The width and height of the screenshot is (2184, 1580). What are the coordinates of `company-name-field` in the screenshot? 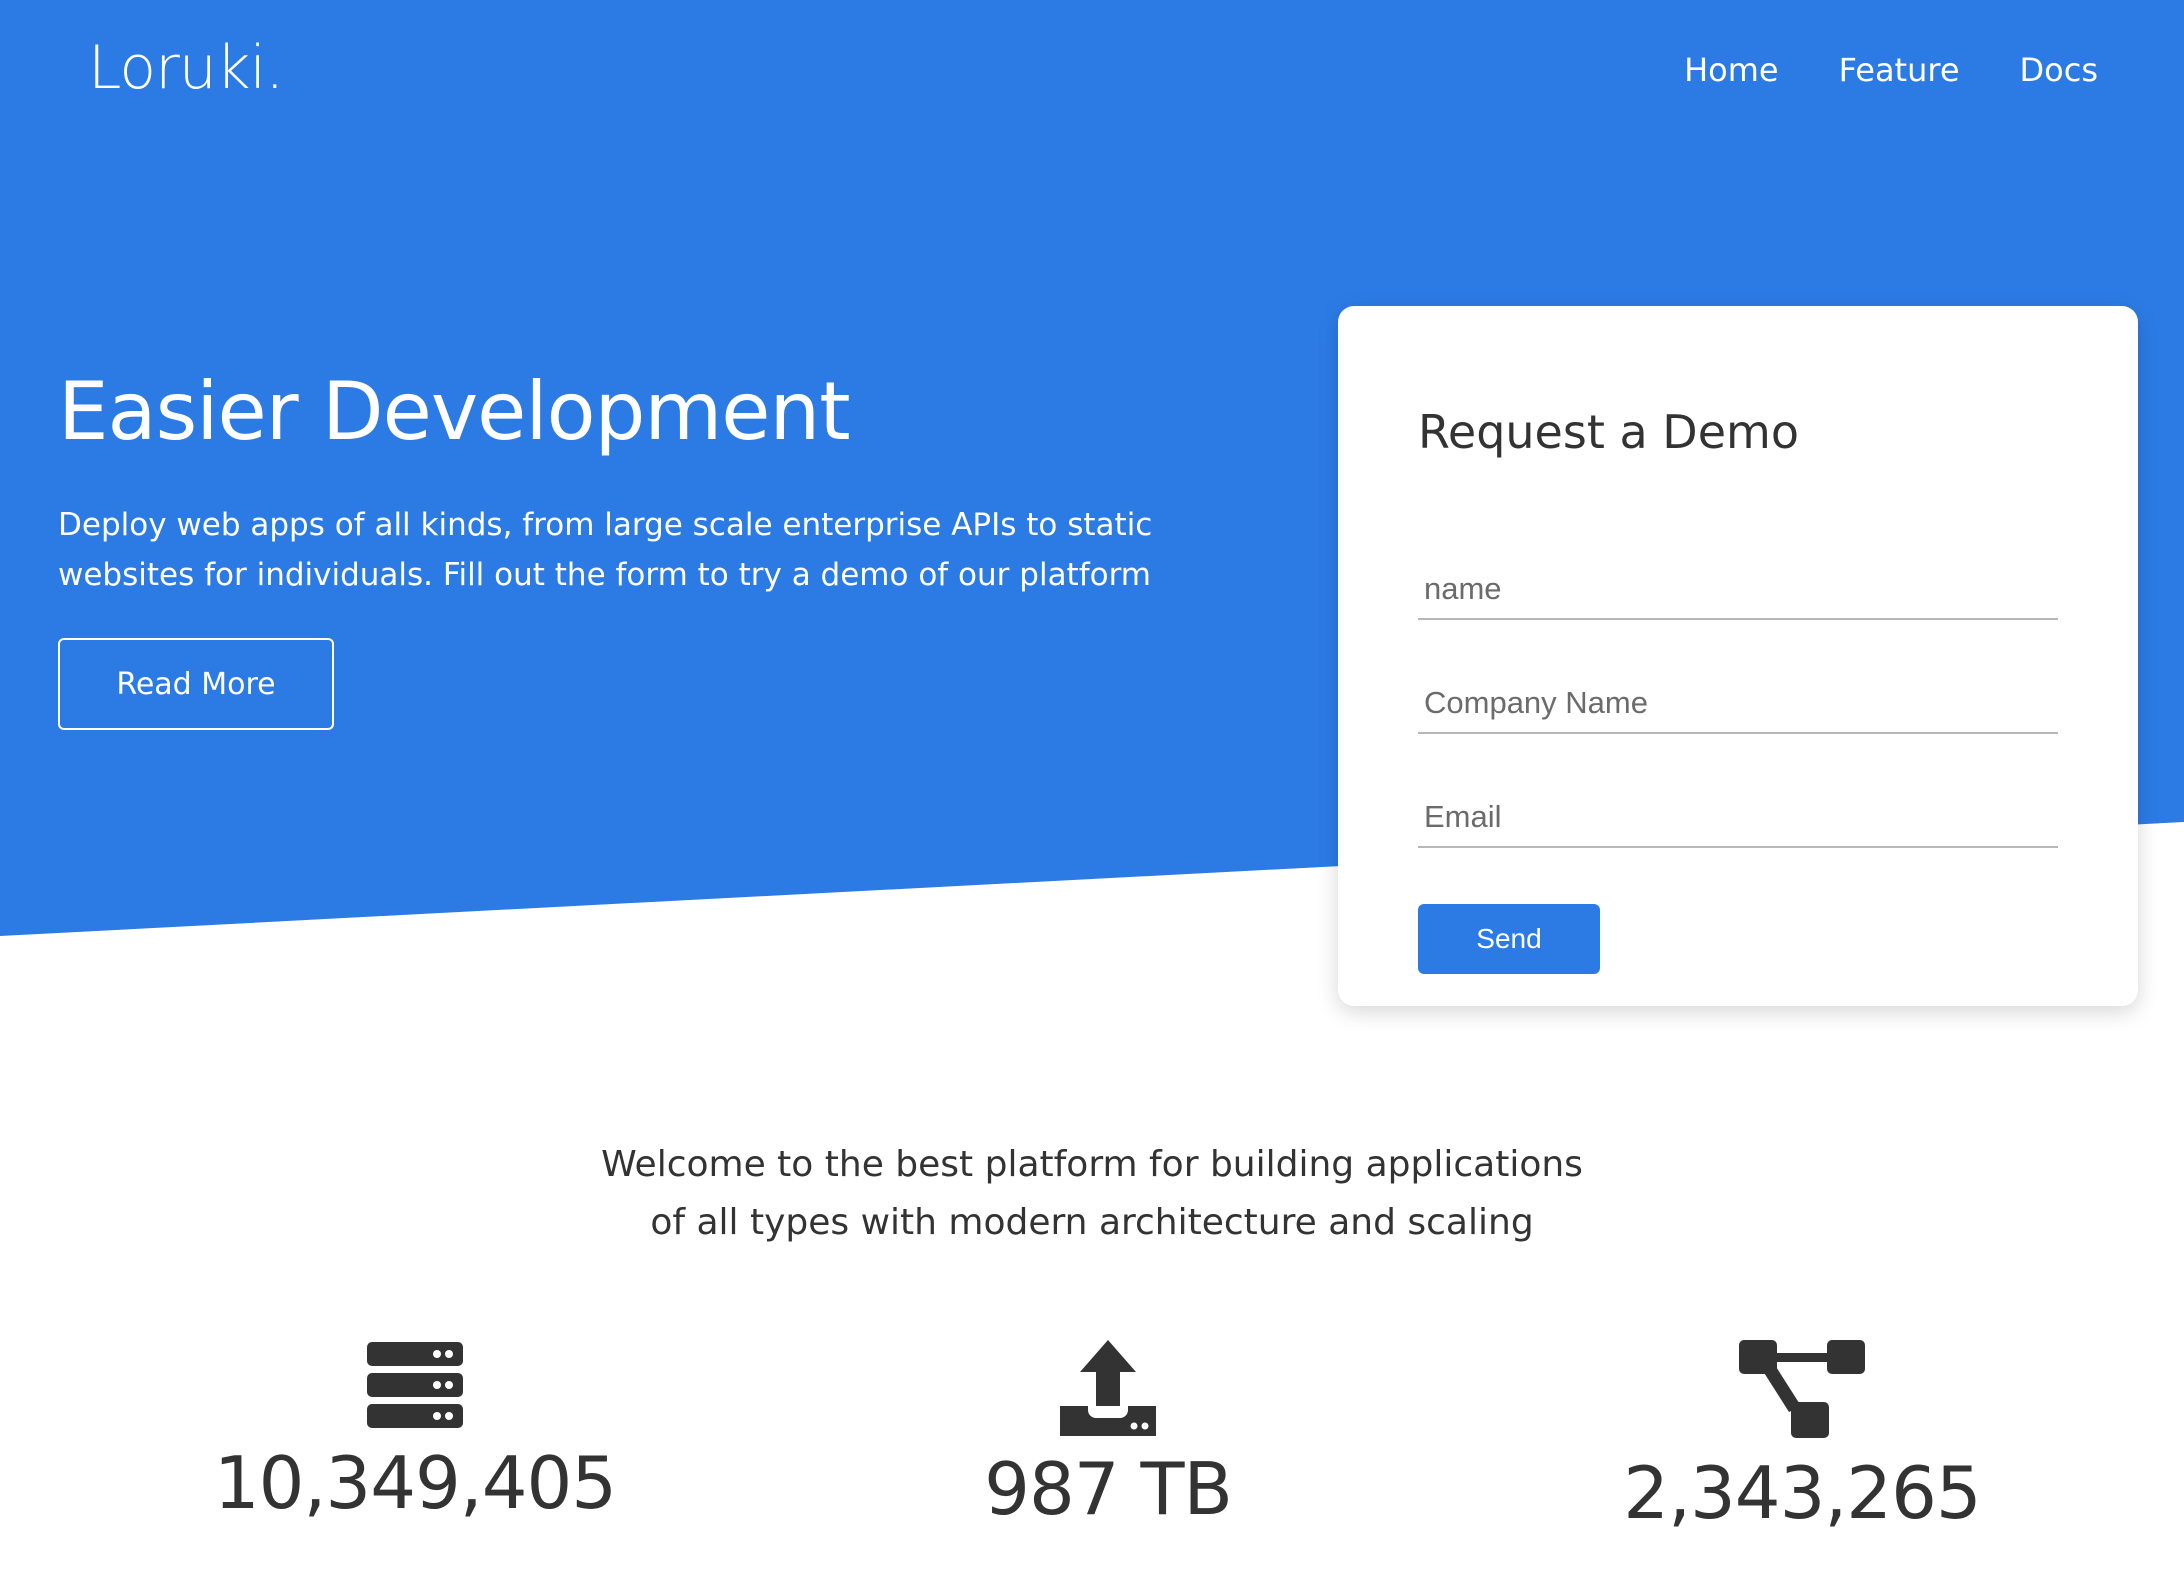 It's located at (1738, 706).